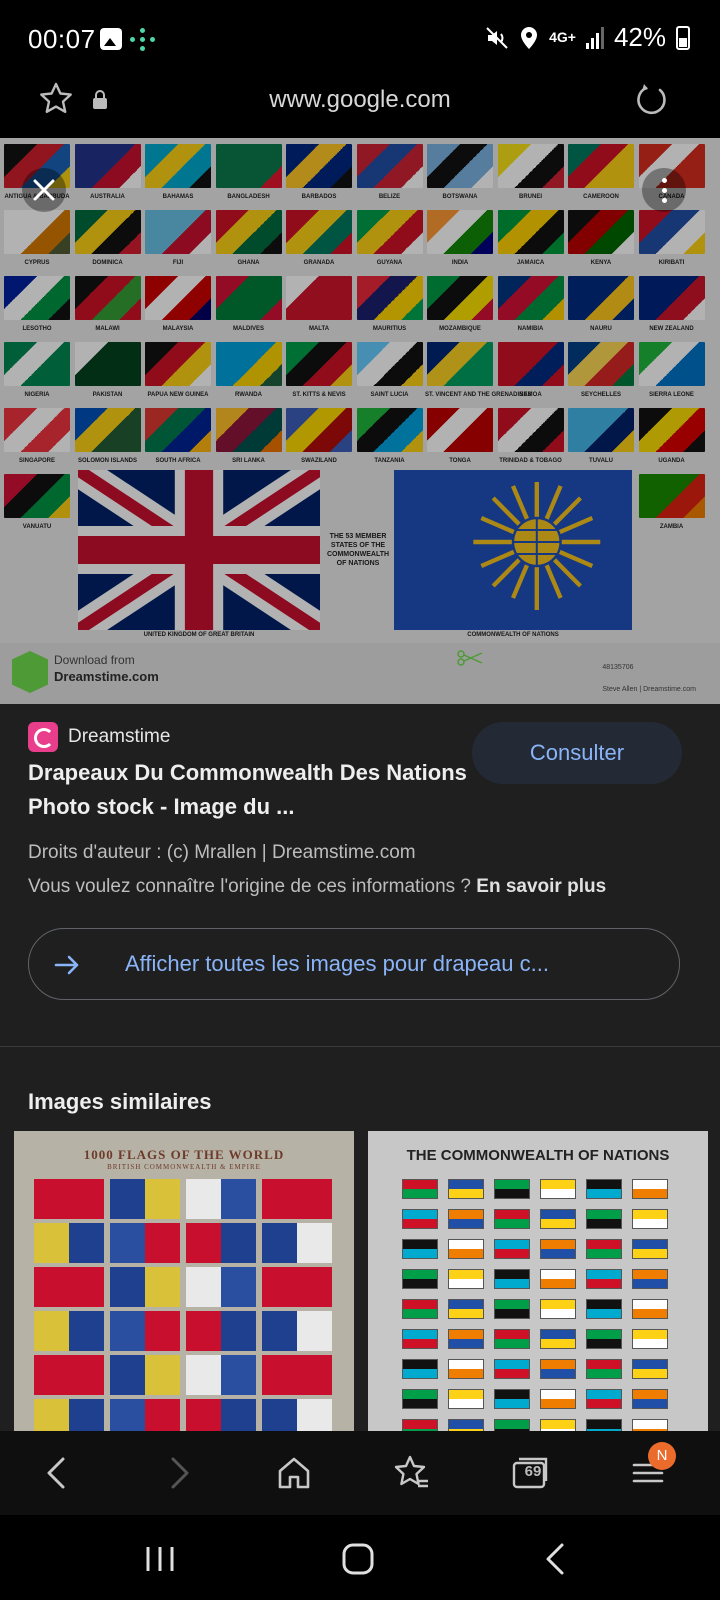 The image size is (720, 1600). I want to click on author-credit: Steve Allen | Dreamstime.com, so click(649, 689).